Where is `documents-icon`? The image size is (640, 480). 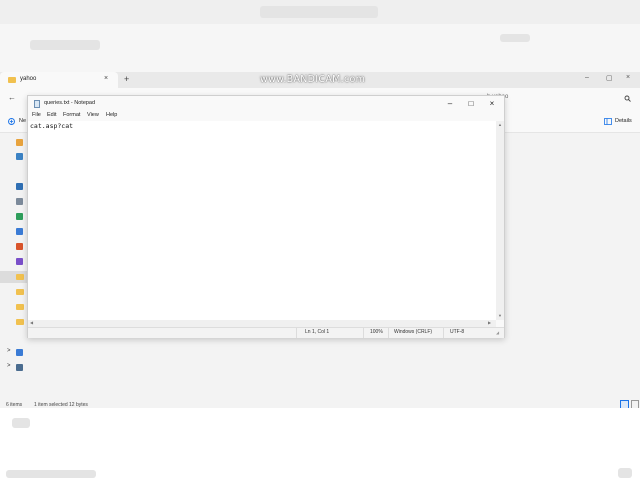
documents-icon is located at coordinates (19, 201).